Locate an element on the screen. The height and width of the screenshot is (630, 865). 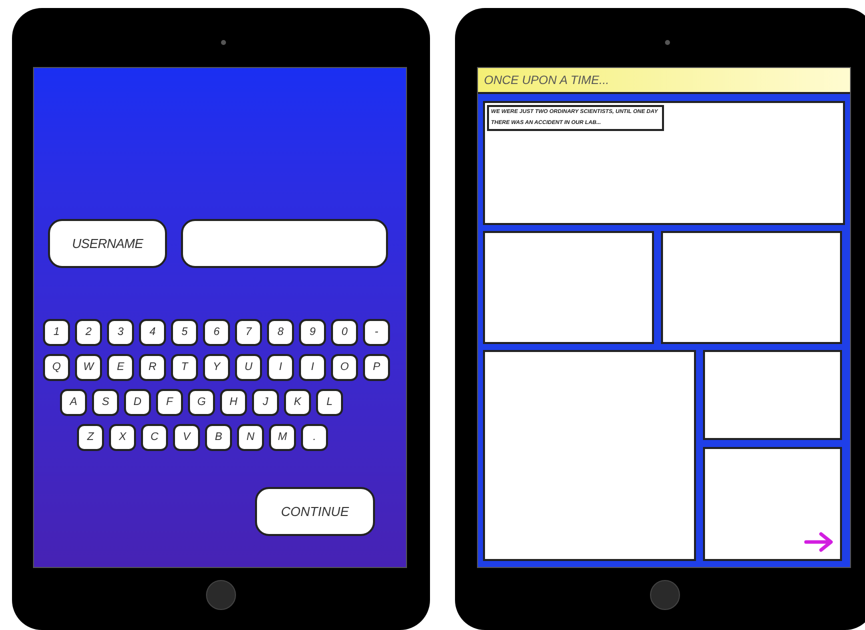
keyboard-key: 6 is located at coordinates (216, 332).